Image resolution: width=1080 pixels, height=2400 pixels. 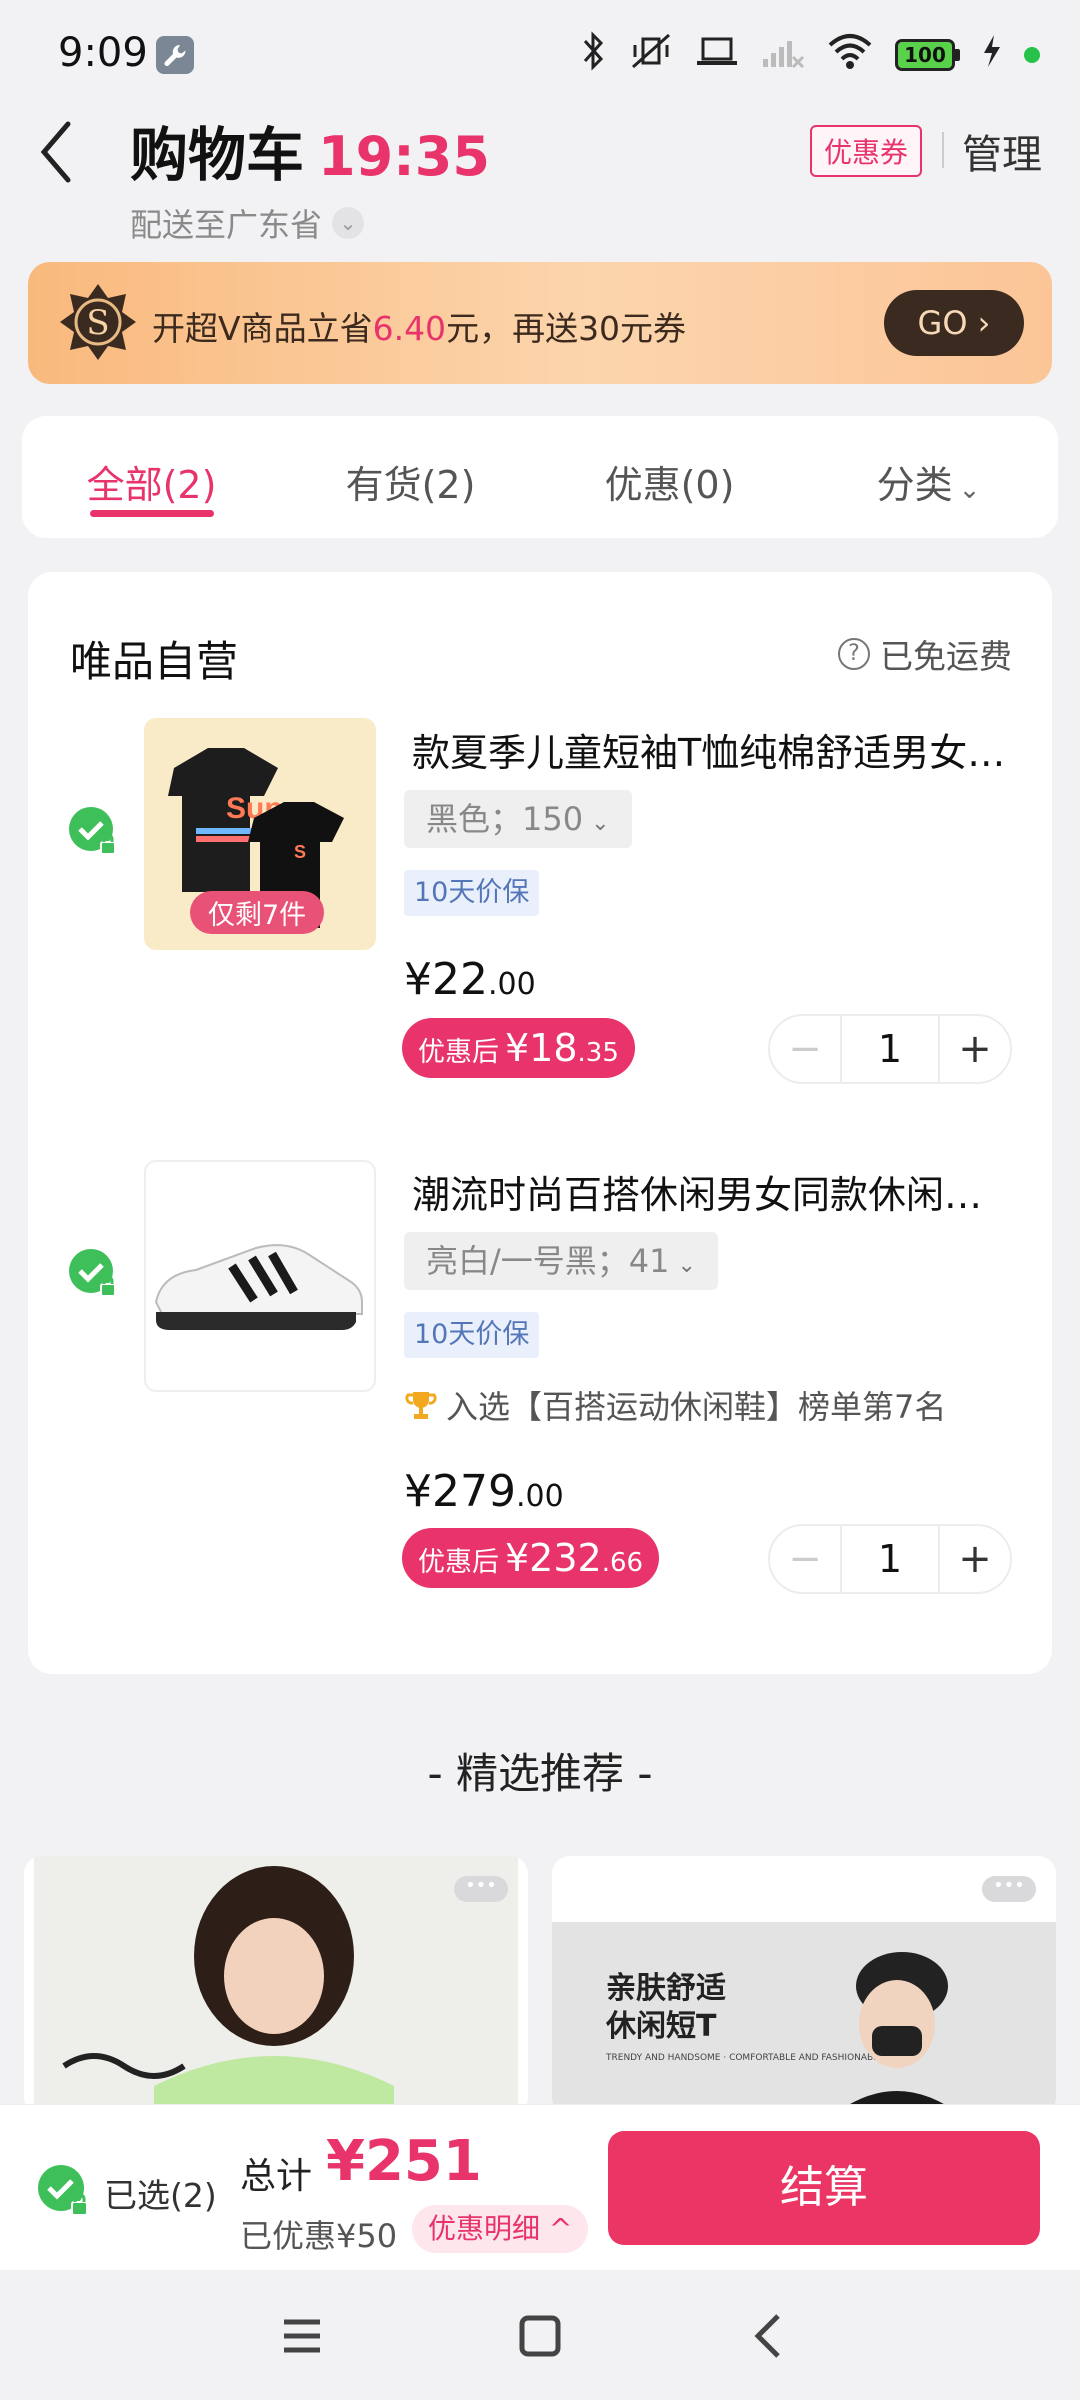 What do you see at coordinates (561, 1261) in the screenshot?
I see `sku-selector: 亮白/一号黑；41 ⌄` at bounding box center [561, 1261].